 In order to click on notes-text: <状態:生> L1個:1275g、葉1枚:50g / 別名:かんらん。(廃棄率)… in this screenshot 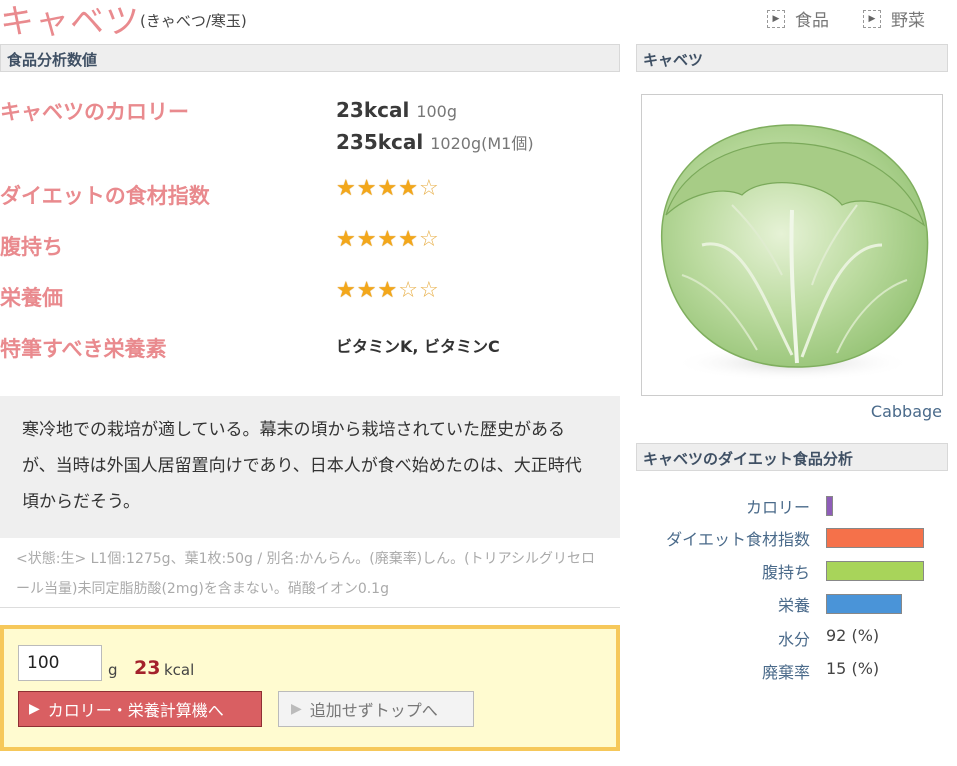, I will do `click(306, 574)`.